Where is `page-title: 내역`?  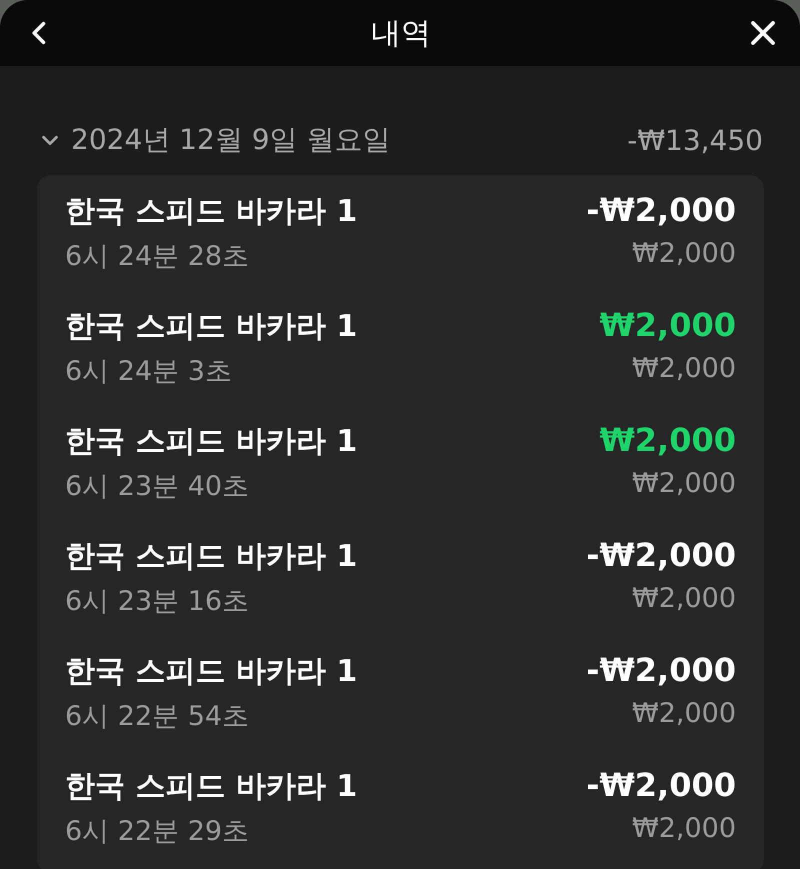
page-title: 내역 is located at coordinates (401, 33).